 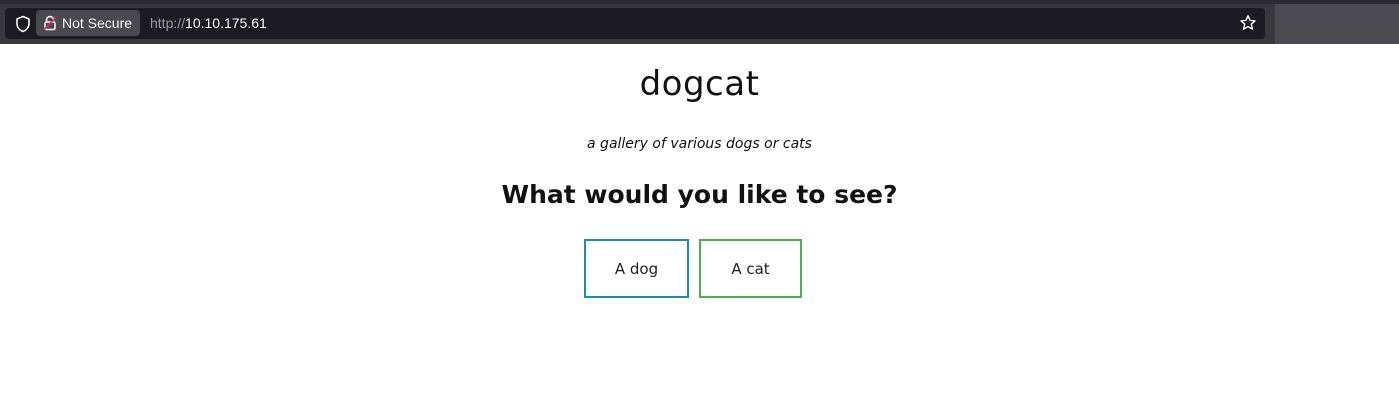 I want to click on page-subtitle: a gallery of various dogs or cats, so click(x=699, y=144).